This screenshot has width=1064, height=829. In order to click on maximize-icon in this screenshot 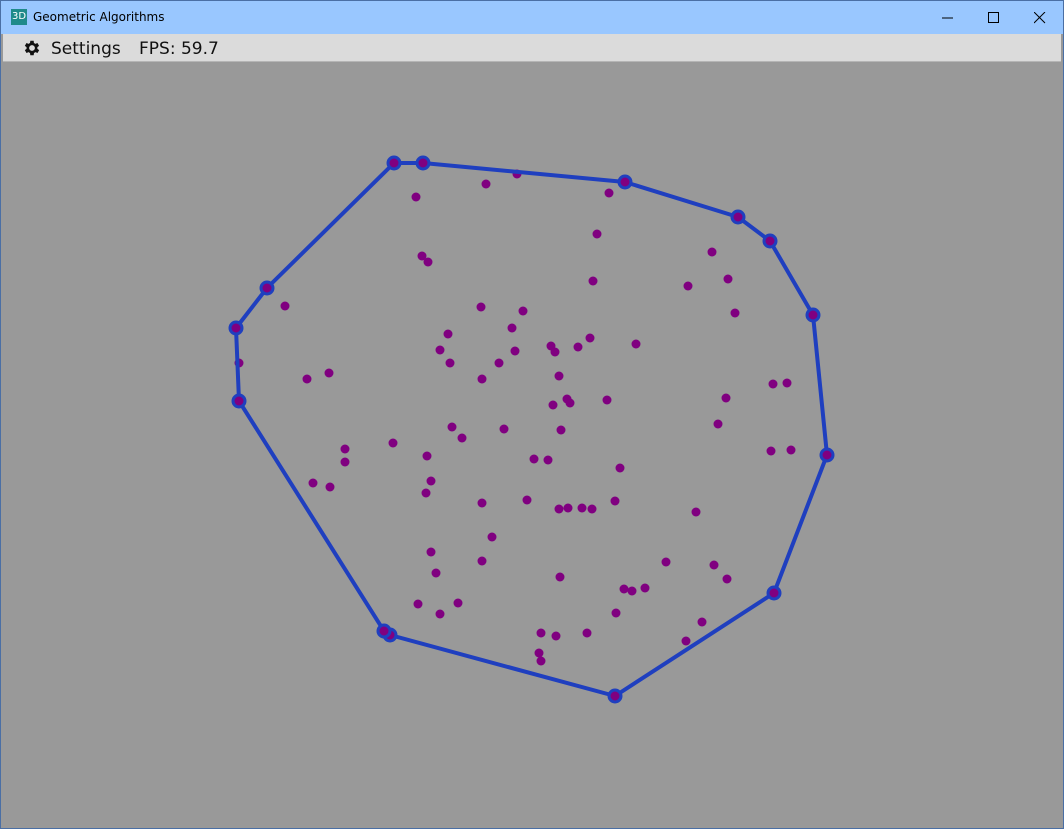, I will do `click(993, 17)`.